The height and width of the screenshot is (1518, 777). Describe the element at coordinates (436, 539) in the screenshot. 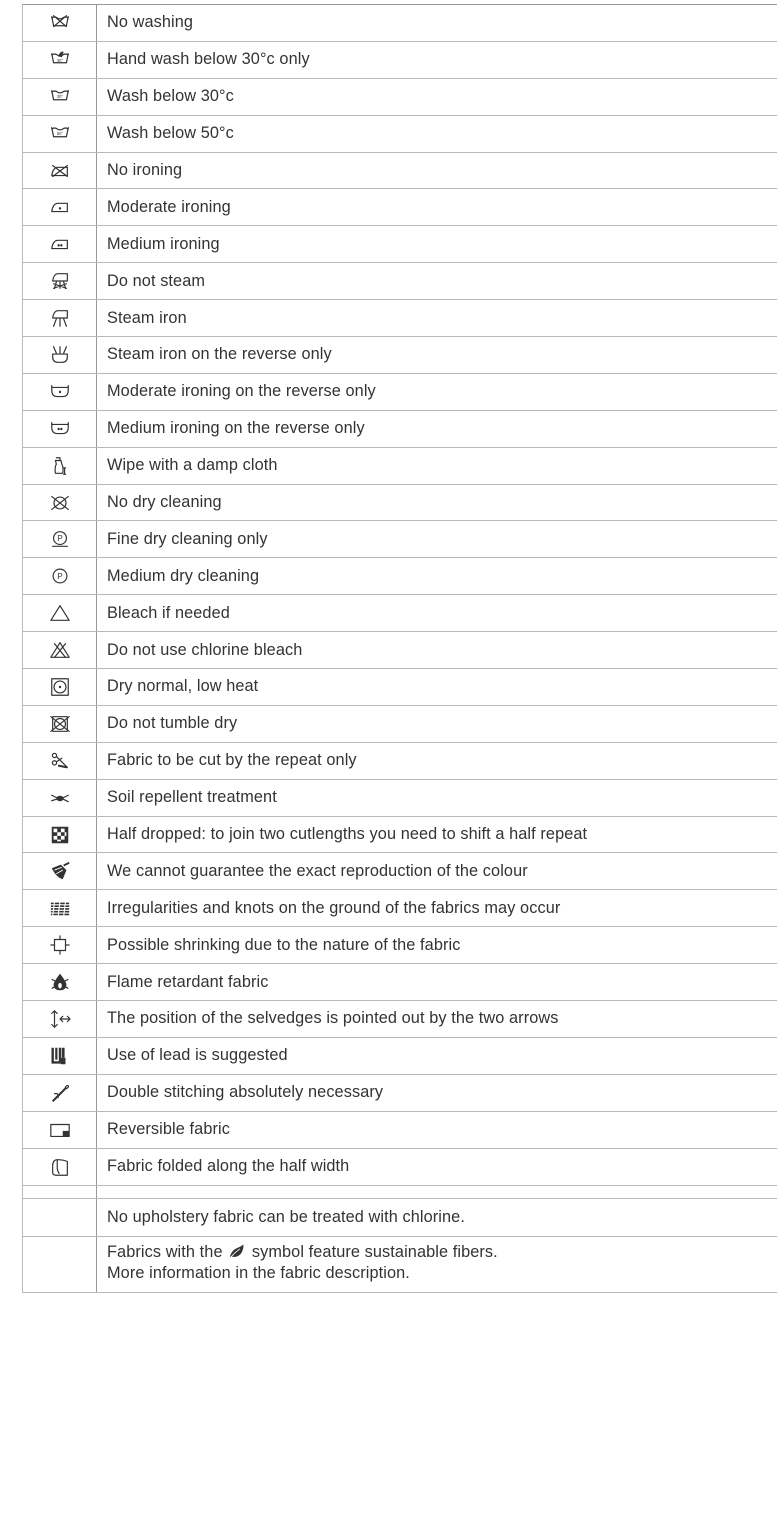

I see `legend-label: Fine dry cleaning only` at that location.